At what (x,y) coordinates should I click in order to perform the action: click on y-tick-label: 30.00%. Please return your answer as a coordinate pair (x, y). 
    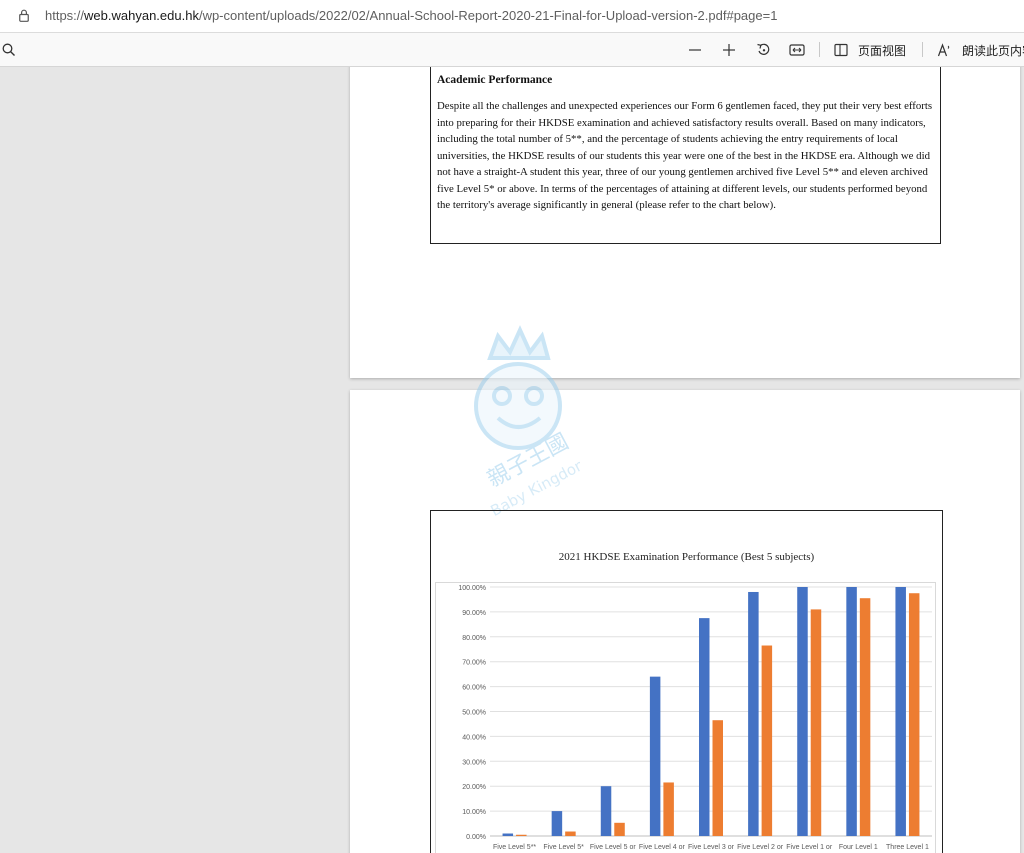
    Looking at the image, I should click on (474, 762).